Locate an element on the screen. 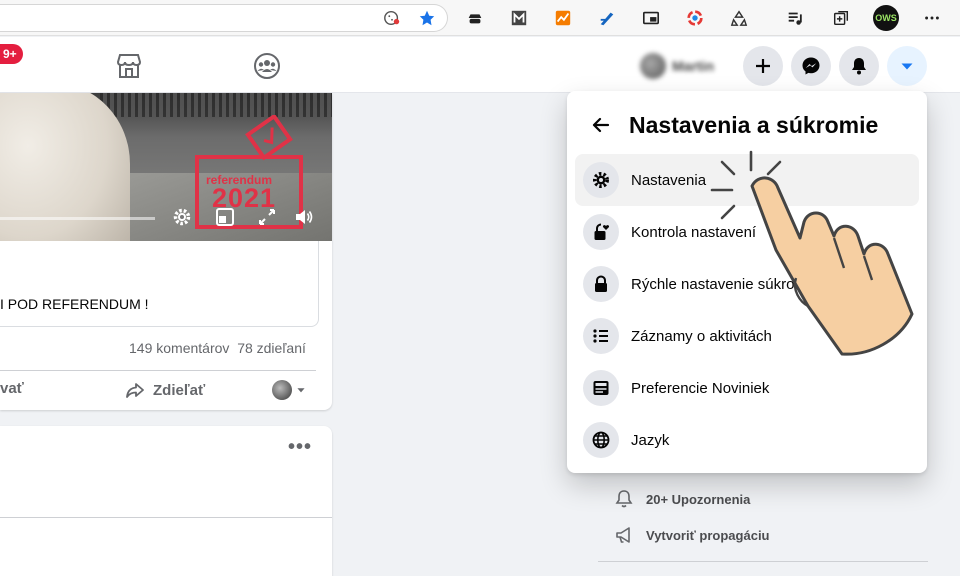  post-stats: 149 komentárov 78 zdieľaní is located at coordinates (217, 348).